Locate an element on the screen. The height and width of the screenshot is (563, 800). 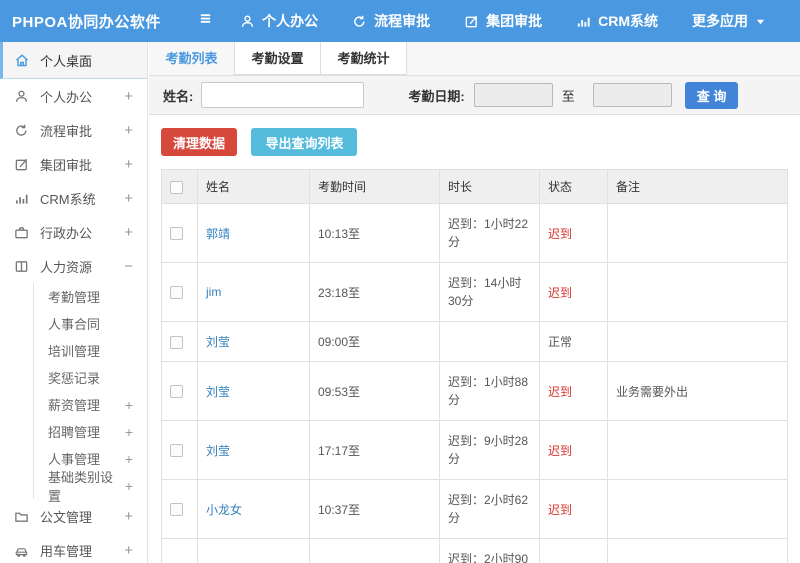
row-duration: 迟到：1小时22分 is located at coordinates (489, 233).